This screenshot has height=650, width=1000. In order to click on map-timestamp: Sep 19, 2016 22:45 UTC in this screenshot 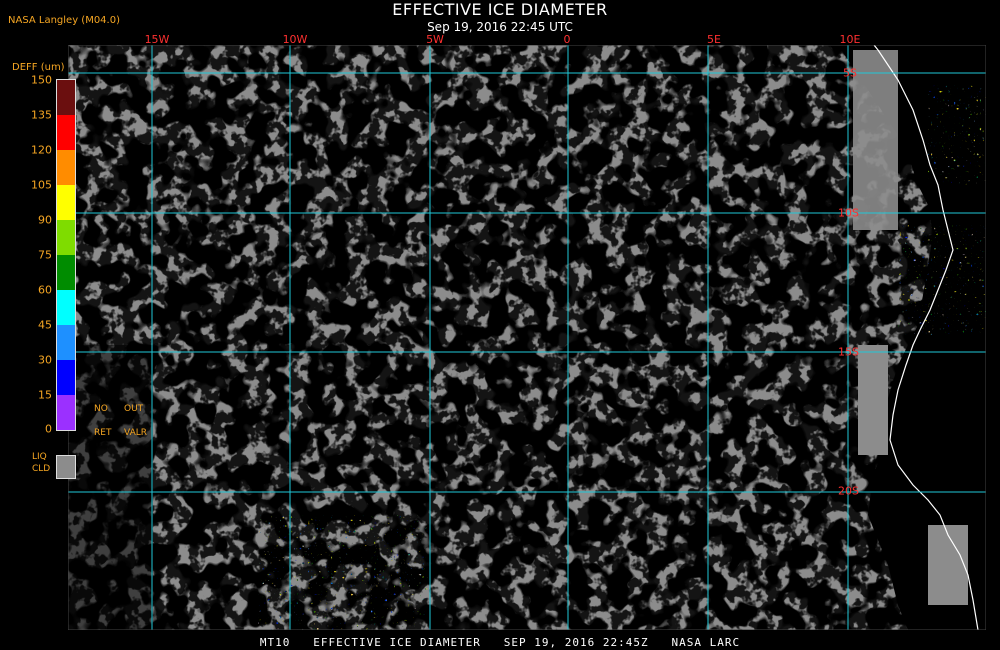, I will do `click(500, 27)`.